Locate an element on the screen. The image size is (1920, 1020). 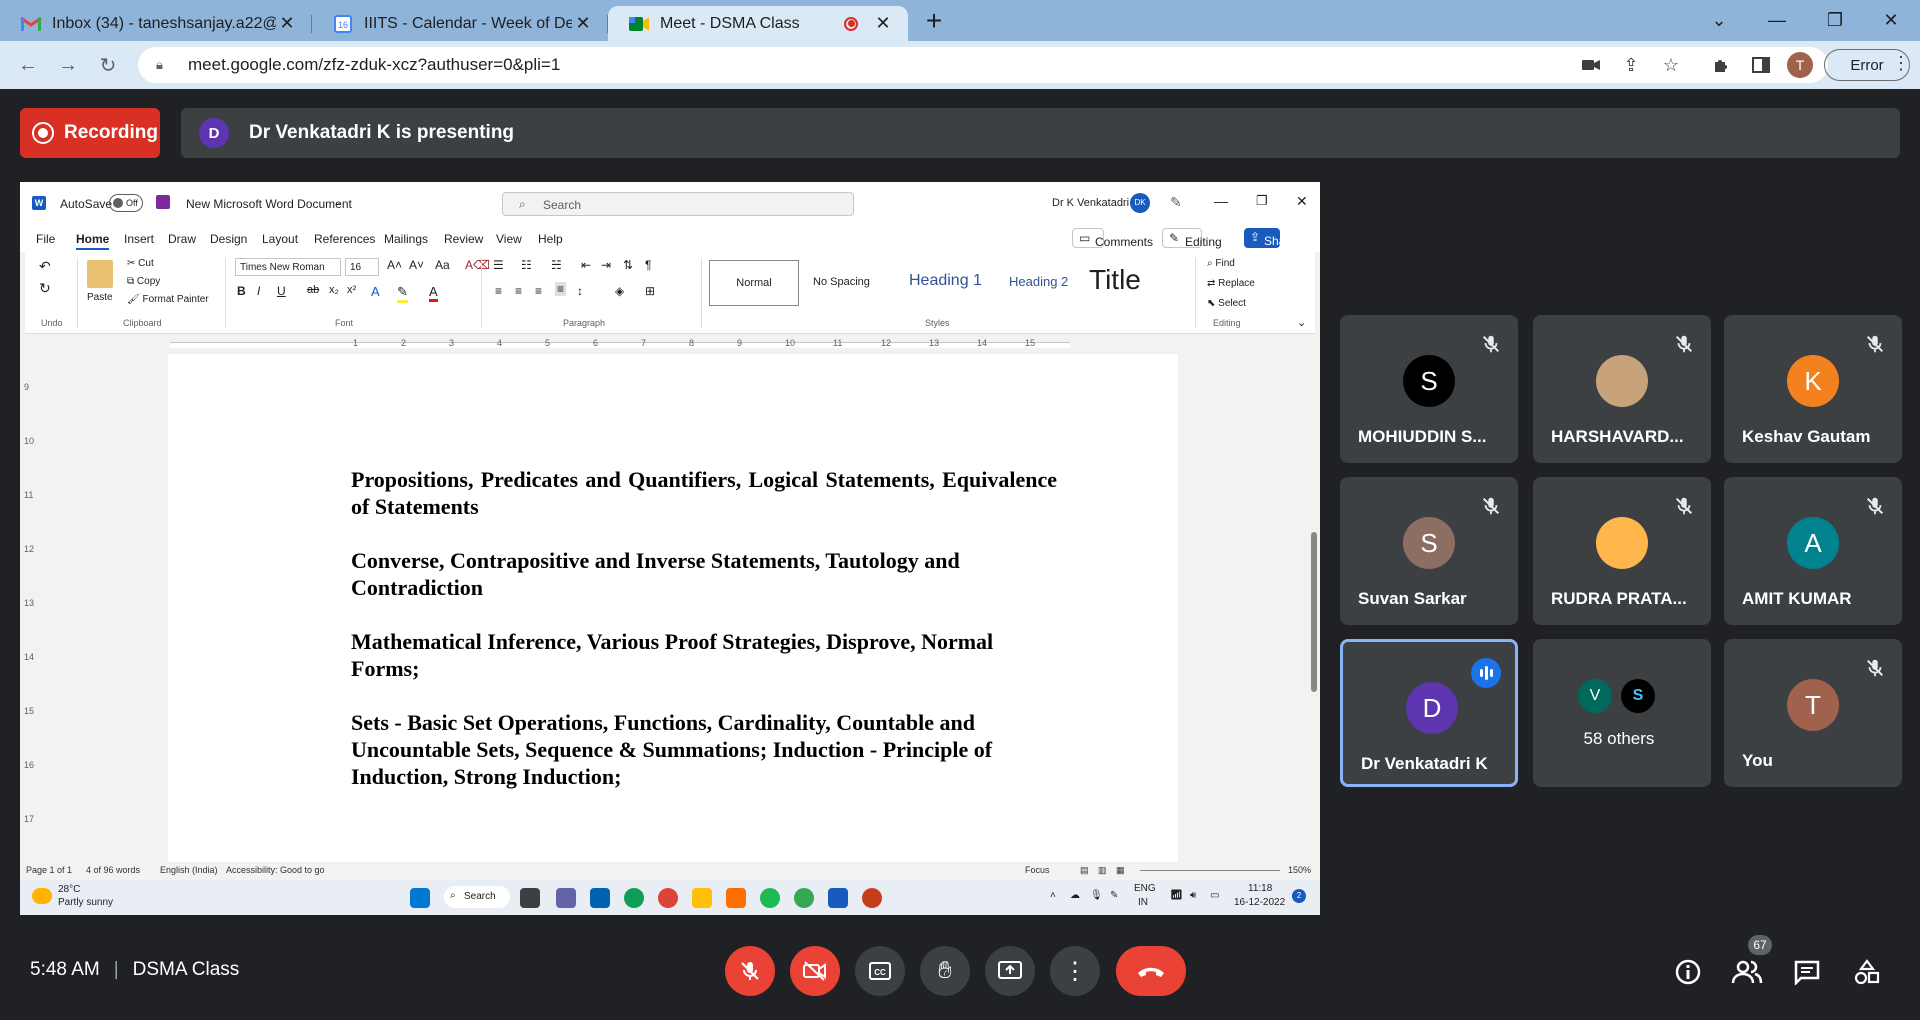
scrollbar-thumb is located at coordinates (1314, 612).